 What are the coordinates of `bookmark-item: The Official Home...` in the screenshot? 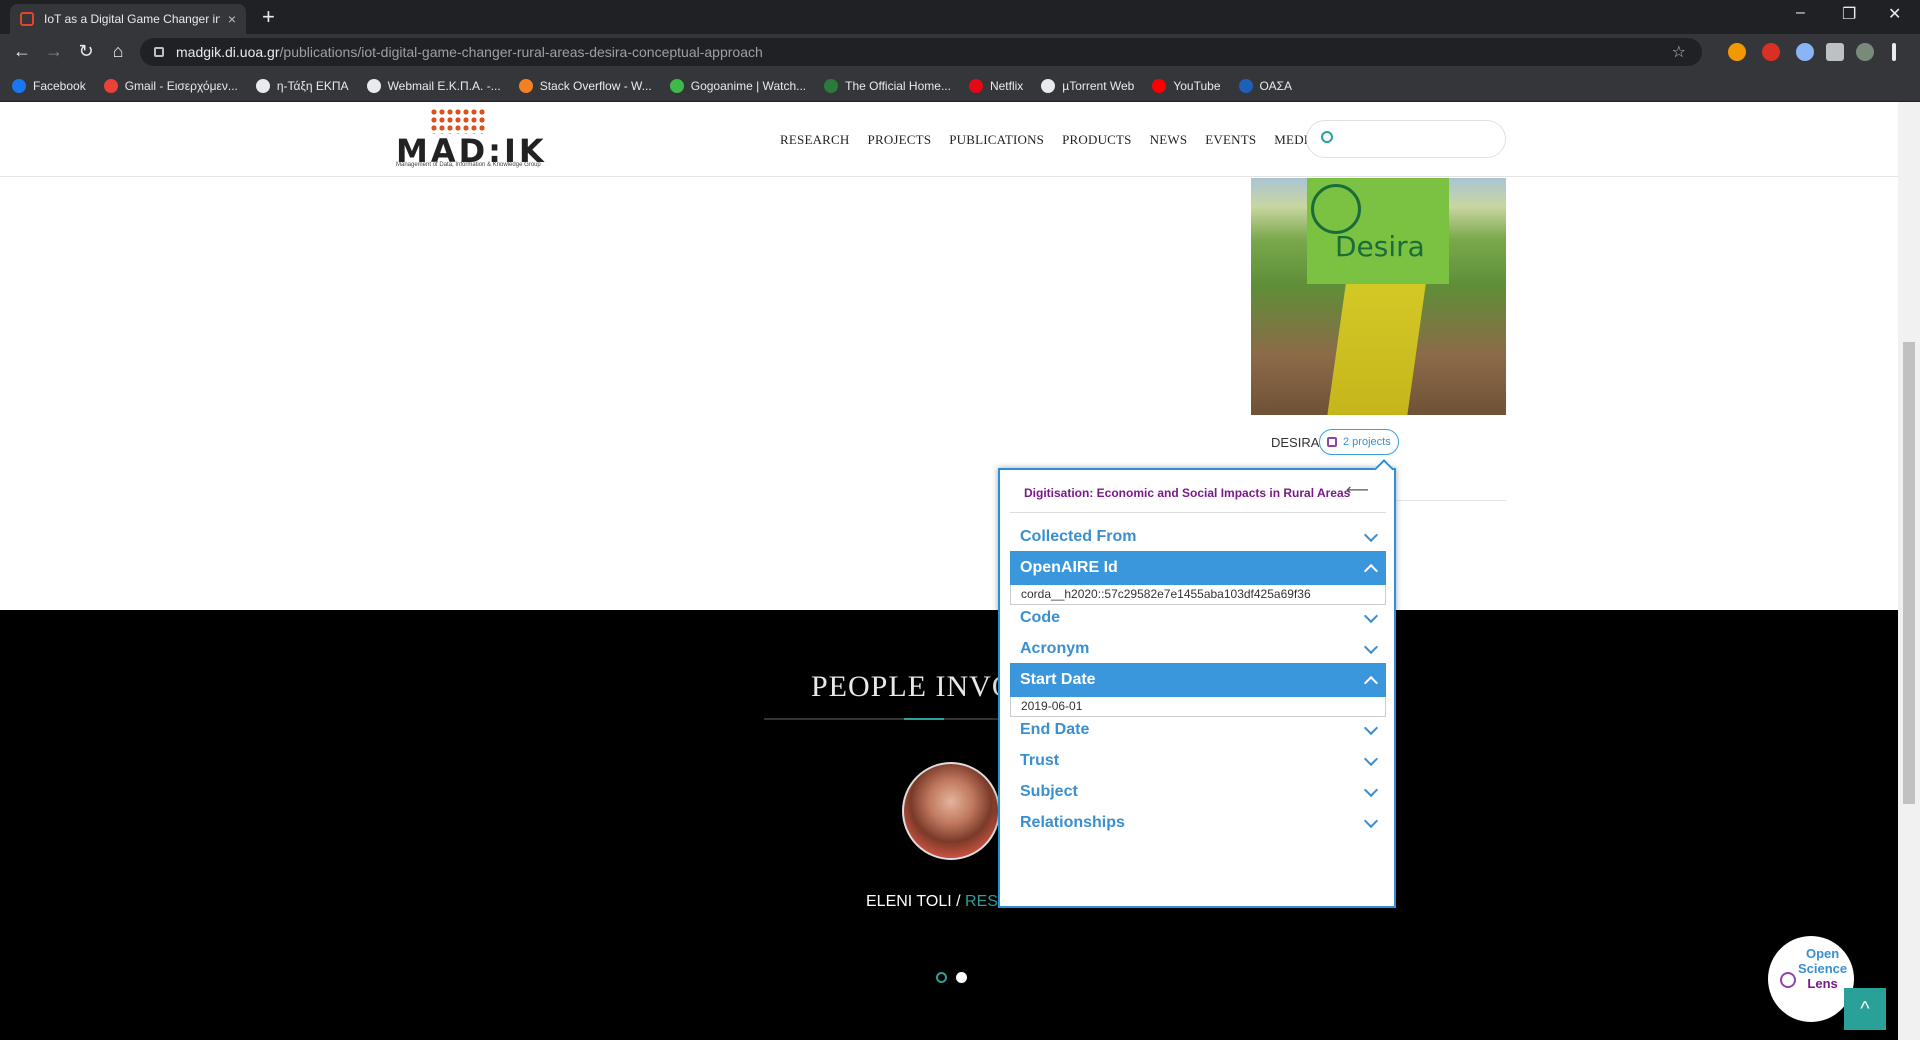 It's located at (887, 85).